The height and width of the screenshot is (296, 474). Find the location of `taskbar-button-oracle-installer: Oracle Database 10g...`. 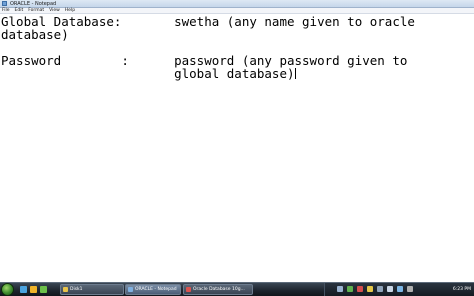

taskbar-button-oracle-installer: Oracle Database 10g... is located at coordinates (218, 289).